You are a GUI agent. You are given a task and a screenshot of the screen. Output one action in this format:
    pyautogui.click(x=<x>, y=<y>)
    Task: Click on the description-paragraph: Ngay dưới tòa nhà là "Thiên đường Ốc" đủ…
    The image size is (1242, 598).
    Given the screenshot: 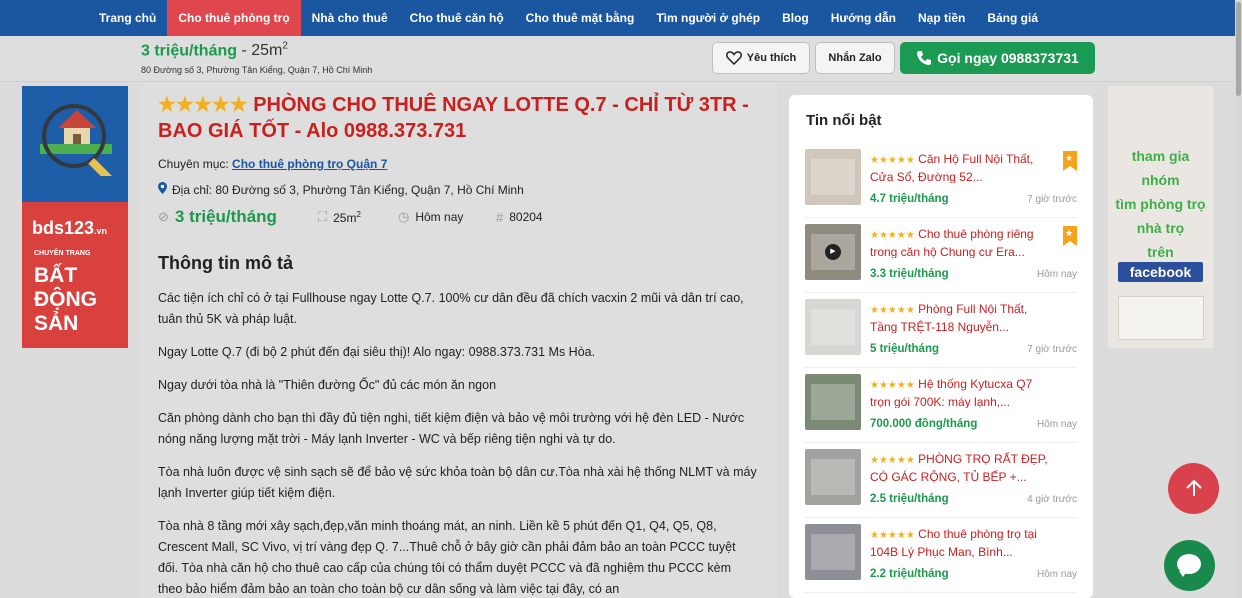 What is the action you would take?
    pyautogui.click(x=327, y=385)
    